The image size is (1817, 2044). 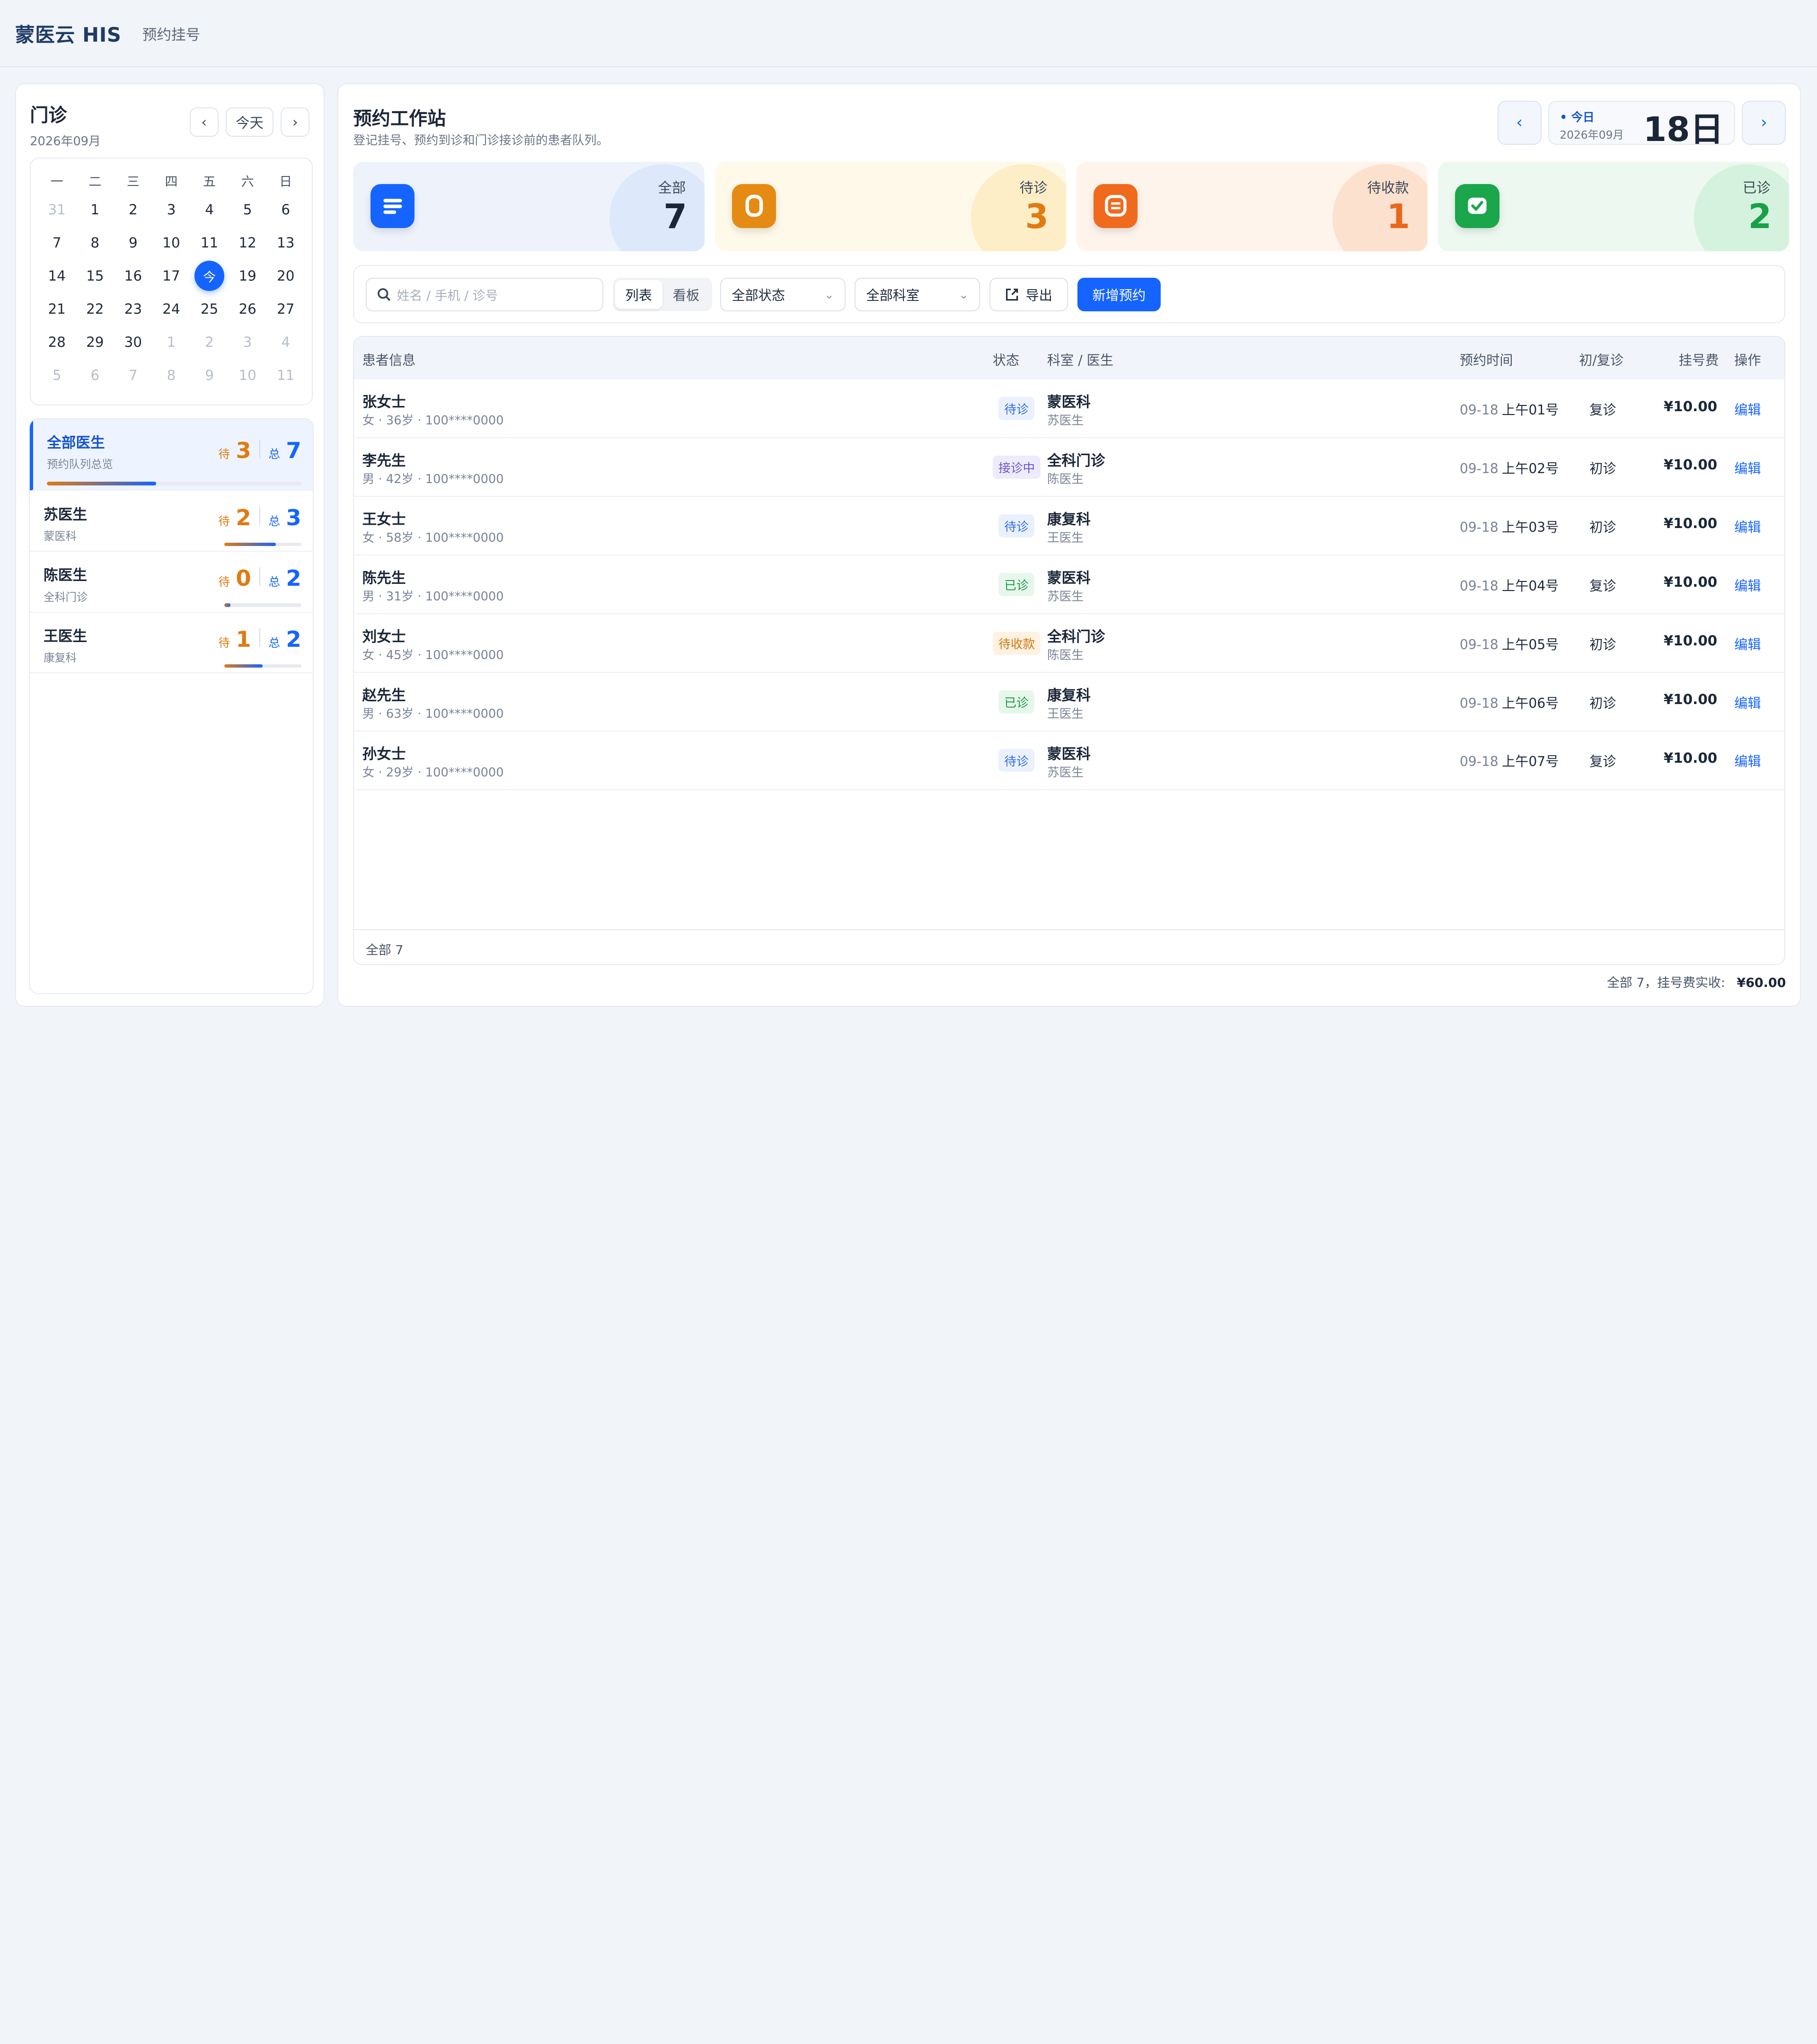 I want to click on calendar-day: 28, so click(x=57, y=342).